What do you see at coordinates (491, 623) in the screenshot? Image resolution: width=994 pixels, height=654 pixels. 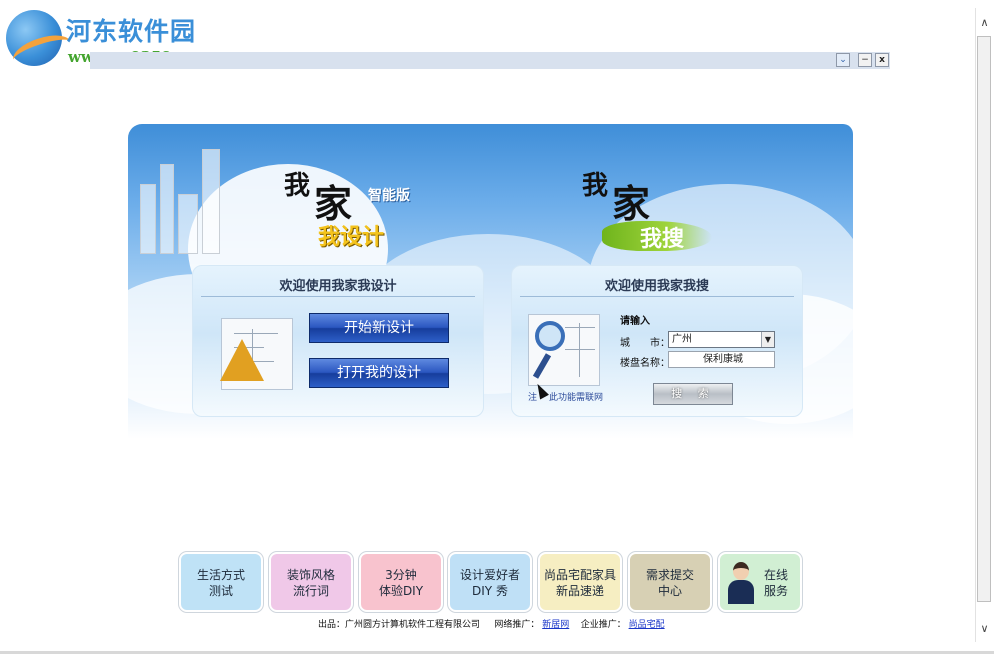 I see `footer: 出品：广州圆方计算机软件工程有限公司 网络推广： 新居网 企业推广： 尚品宅配` at bounding box center [491, 623].